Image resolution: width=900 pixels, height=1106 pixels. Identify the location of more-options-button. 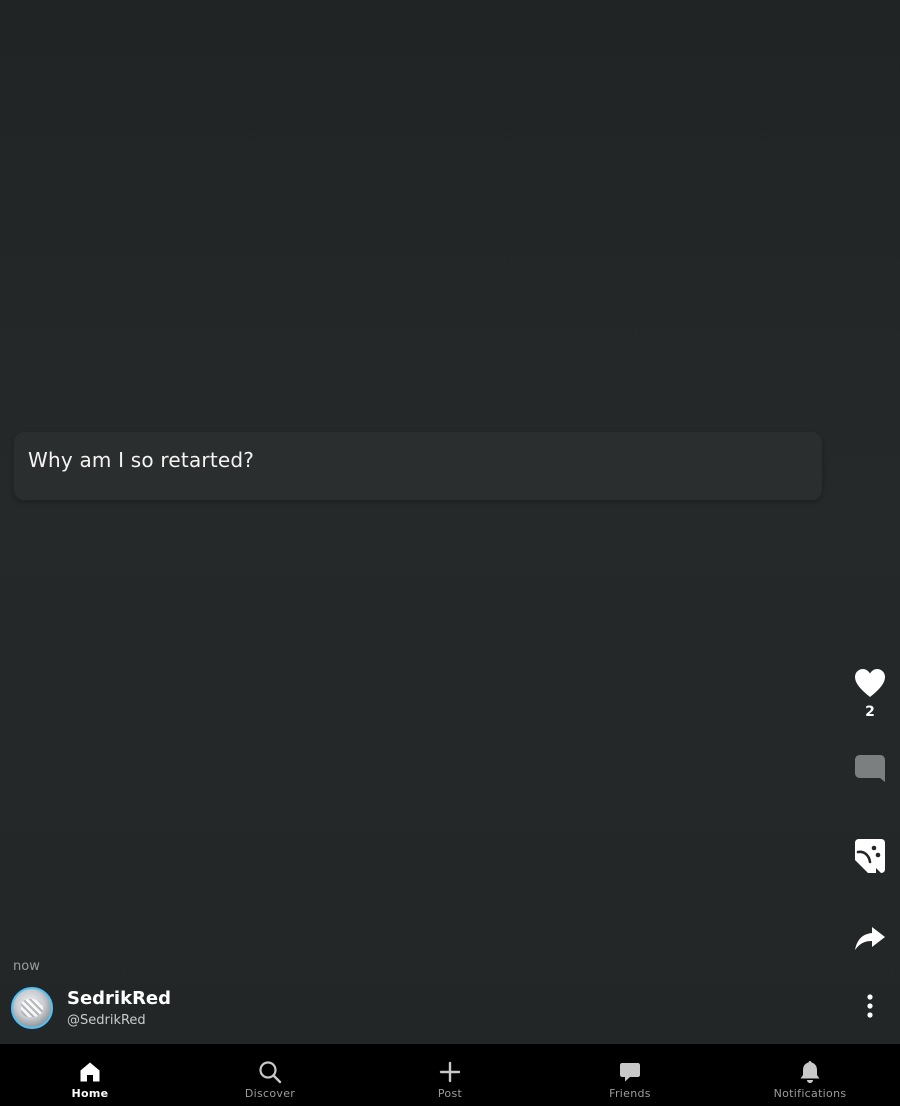
(870, 1006).